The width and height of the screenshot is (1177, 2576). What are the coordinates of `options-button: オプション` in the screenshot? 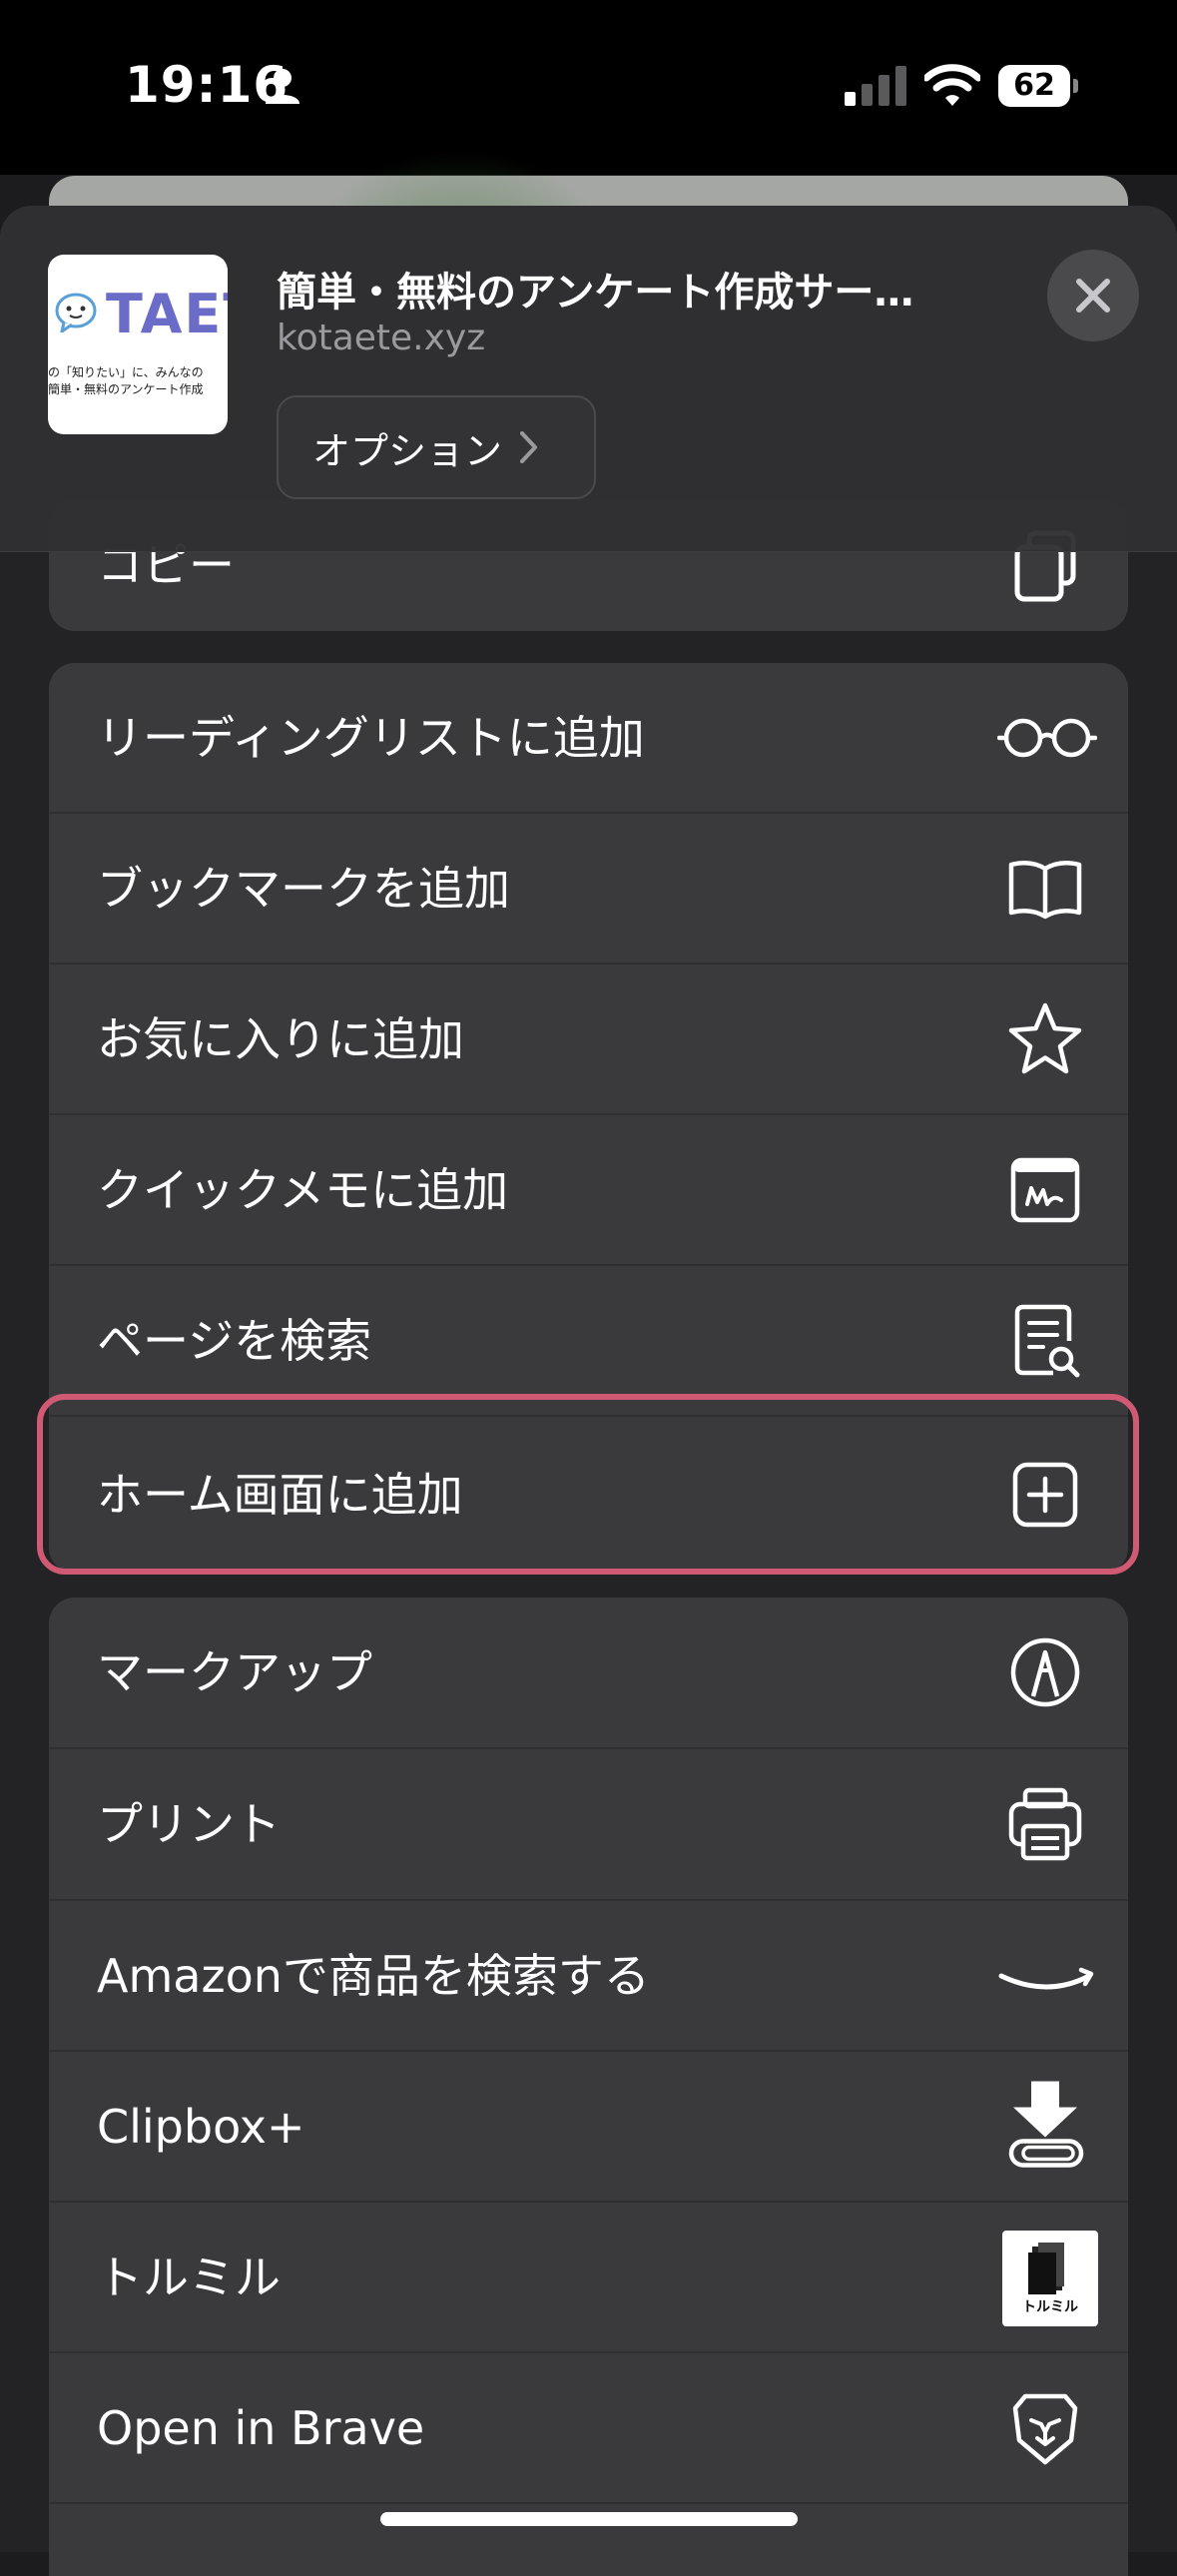 It's located at (436, 447).